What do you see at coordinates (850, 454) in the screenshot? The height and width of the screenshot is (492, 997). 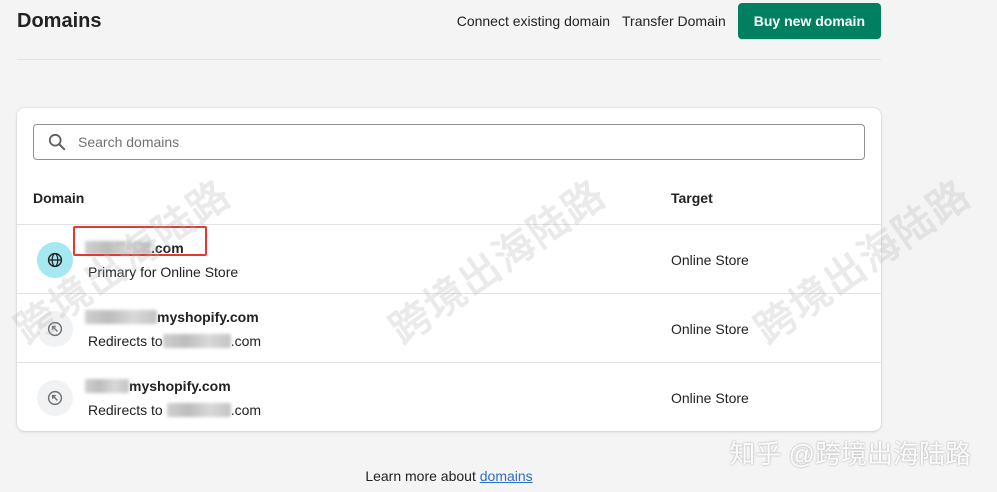 I see `watermark-corner: 知乎 @跨境出海陆路` at bounding box center [850, 454].